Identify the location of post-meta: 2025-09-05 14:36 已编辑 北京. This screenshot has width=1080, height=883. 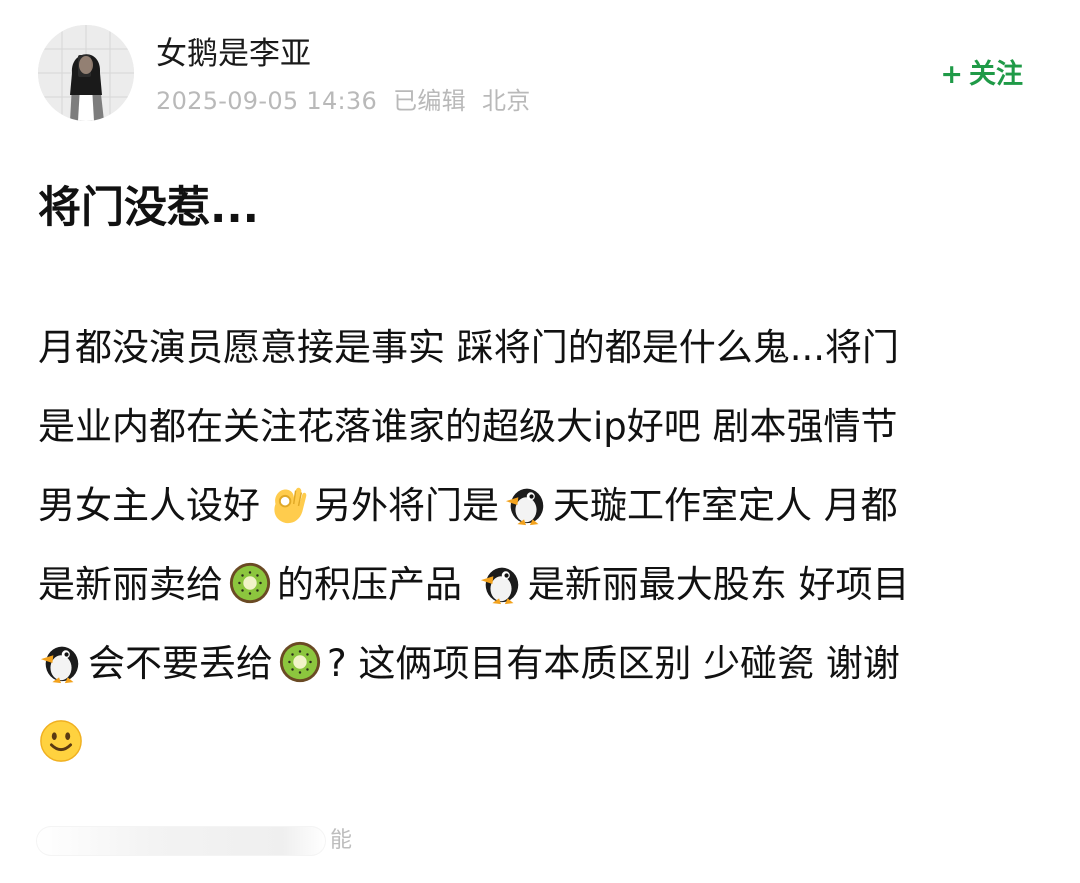
(351, 101).